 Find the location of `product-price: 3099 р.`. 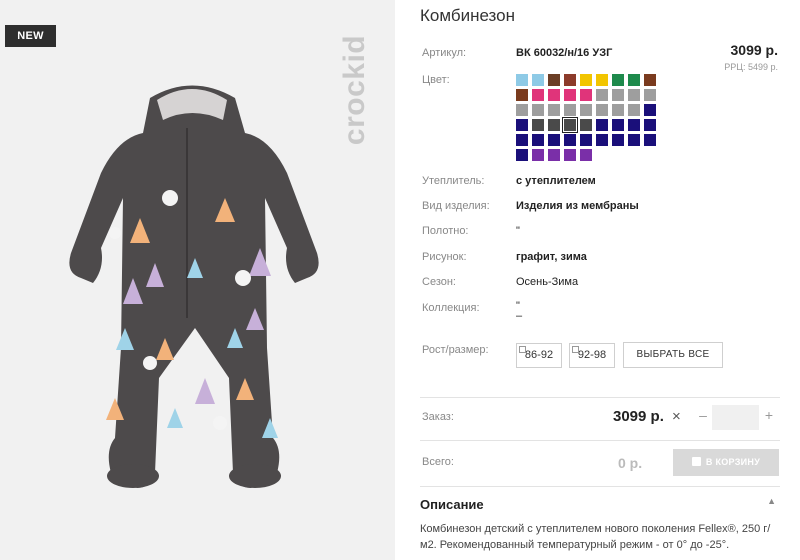

product-price: 3099 р. is located at coordinates (754, 50).